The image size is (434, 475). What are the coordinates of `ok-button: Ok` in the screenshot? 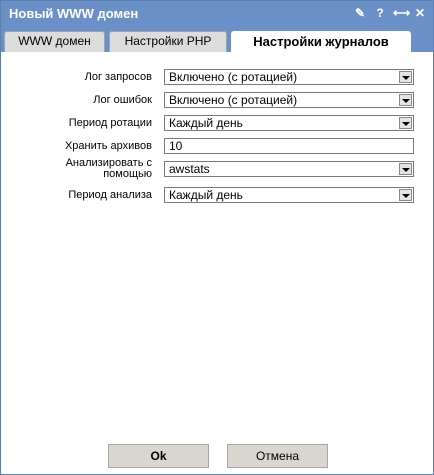 It's located at (158, 456).